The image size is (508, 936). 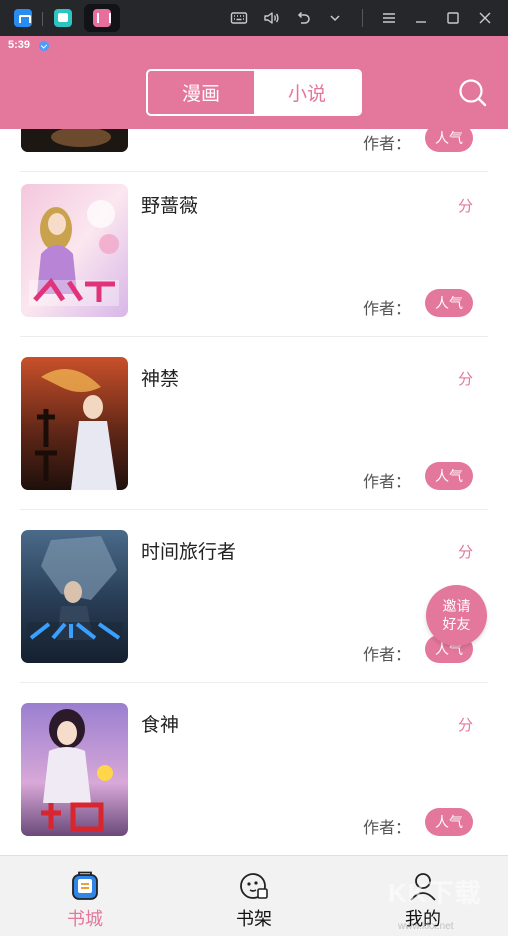 I want to click on app-header: 漫画 小说, so click(x=254, y=92).